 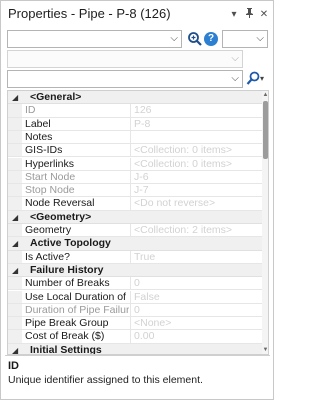 What do you see at coordinates (77, 309) in the screenshot?
I see `property-label: Duration of Pipe Failure History` at bounding box center [77, 309].